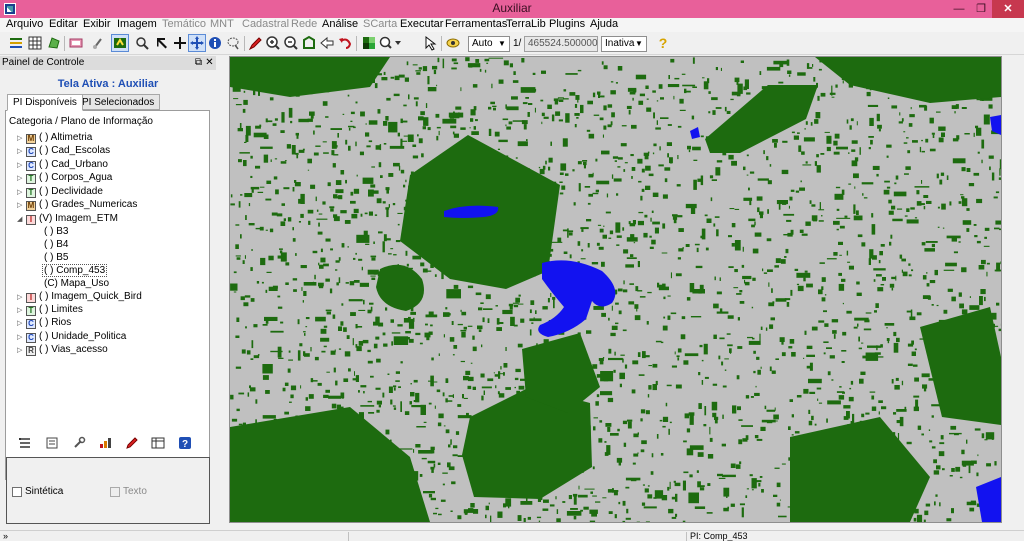 The height and width of the screenshot is (541, 1024). Describe the element at coordinates (309, 43) in the screenshot. I see `zoom-area-icon` at that location.